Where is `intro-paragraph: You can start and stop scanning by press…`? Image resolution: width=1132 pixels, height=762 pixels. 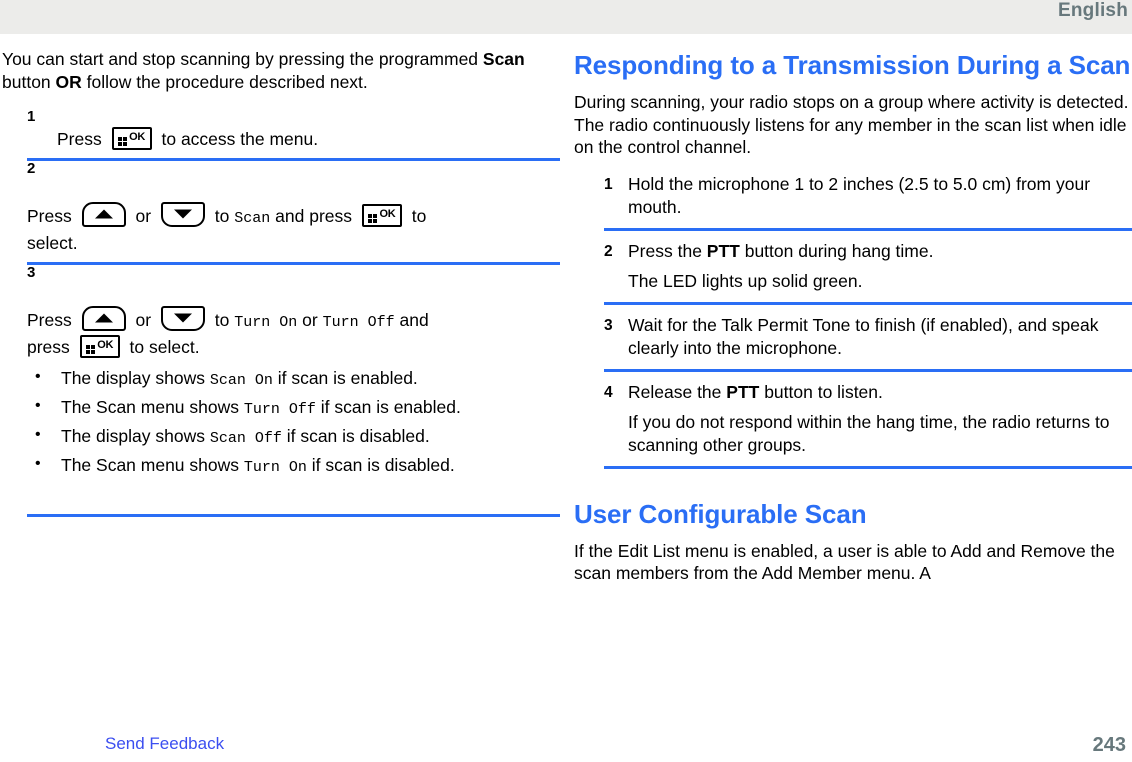
intro-paragraph: You can start and stop scanning by press… is located at coordinates (281, 70).